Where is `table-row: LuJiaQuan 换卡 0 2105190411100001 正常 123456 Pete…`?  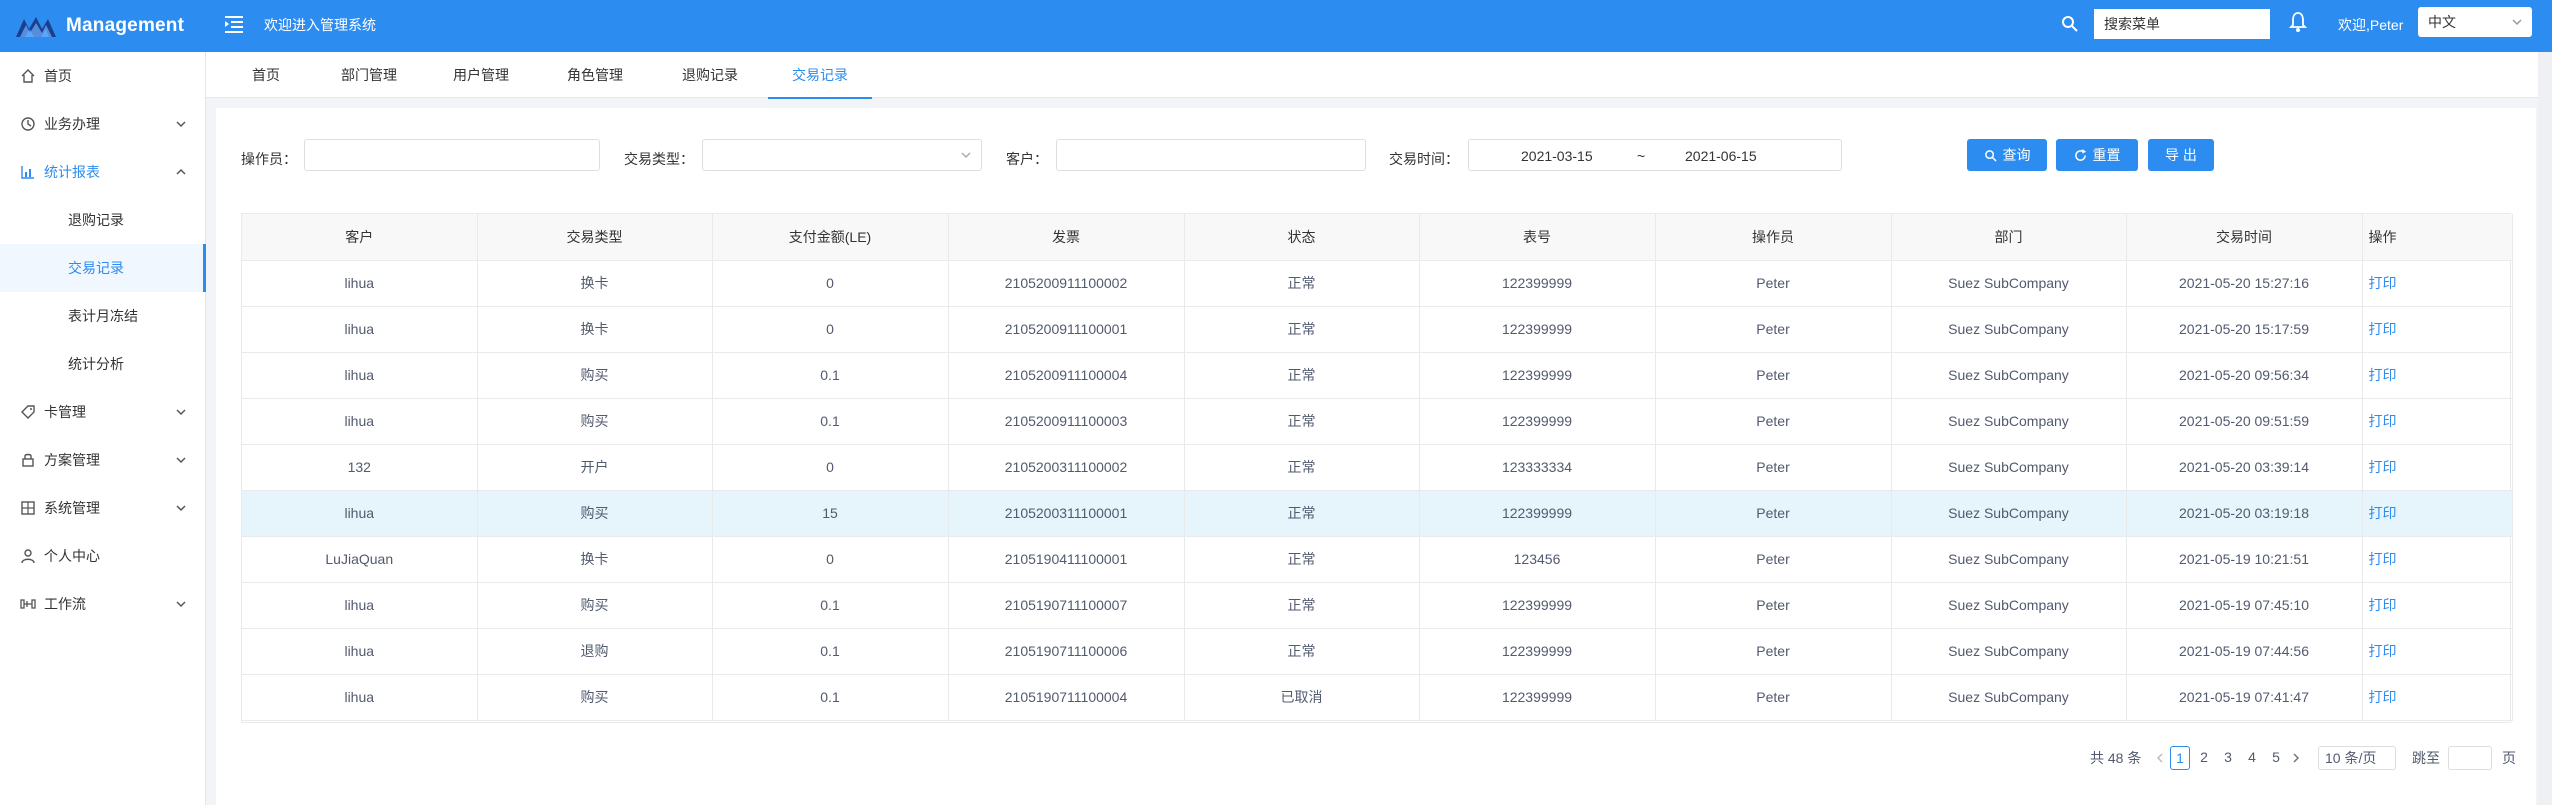 table-row: LuJiaQuan 换卡 0 2105190411100001 正常 123456 Pete… is located at coordinates (1377, 559).